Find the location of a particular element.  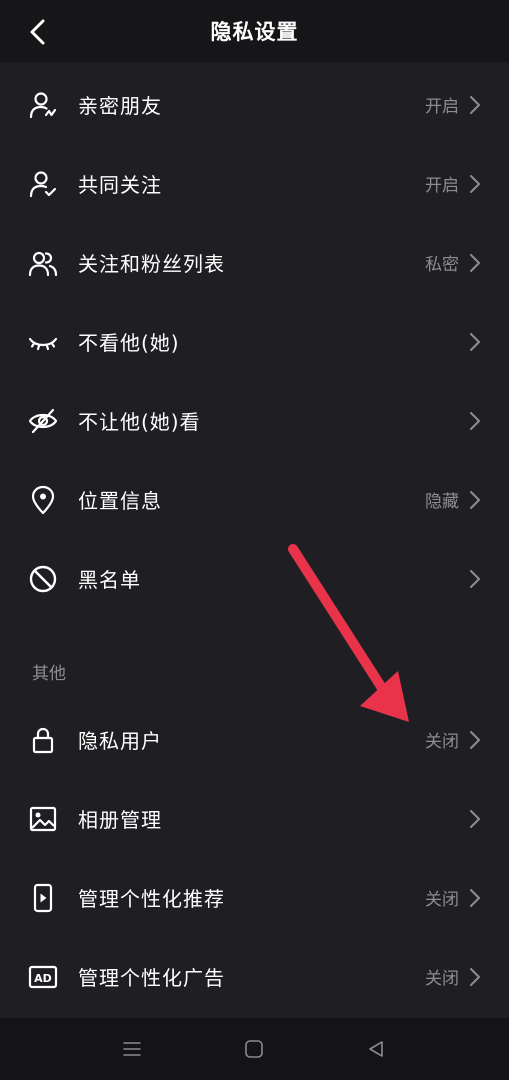

header-bar: 隐私设置 is located at coordinates (254, 31).